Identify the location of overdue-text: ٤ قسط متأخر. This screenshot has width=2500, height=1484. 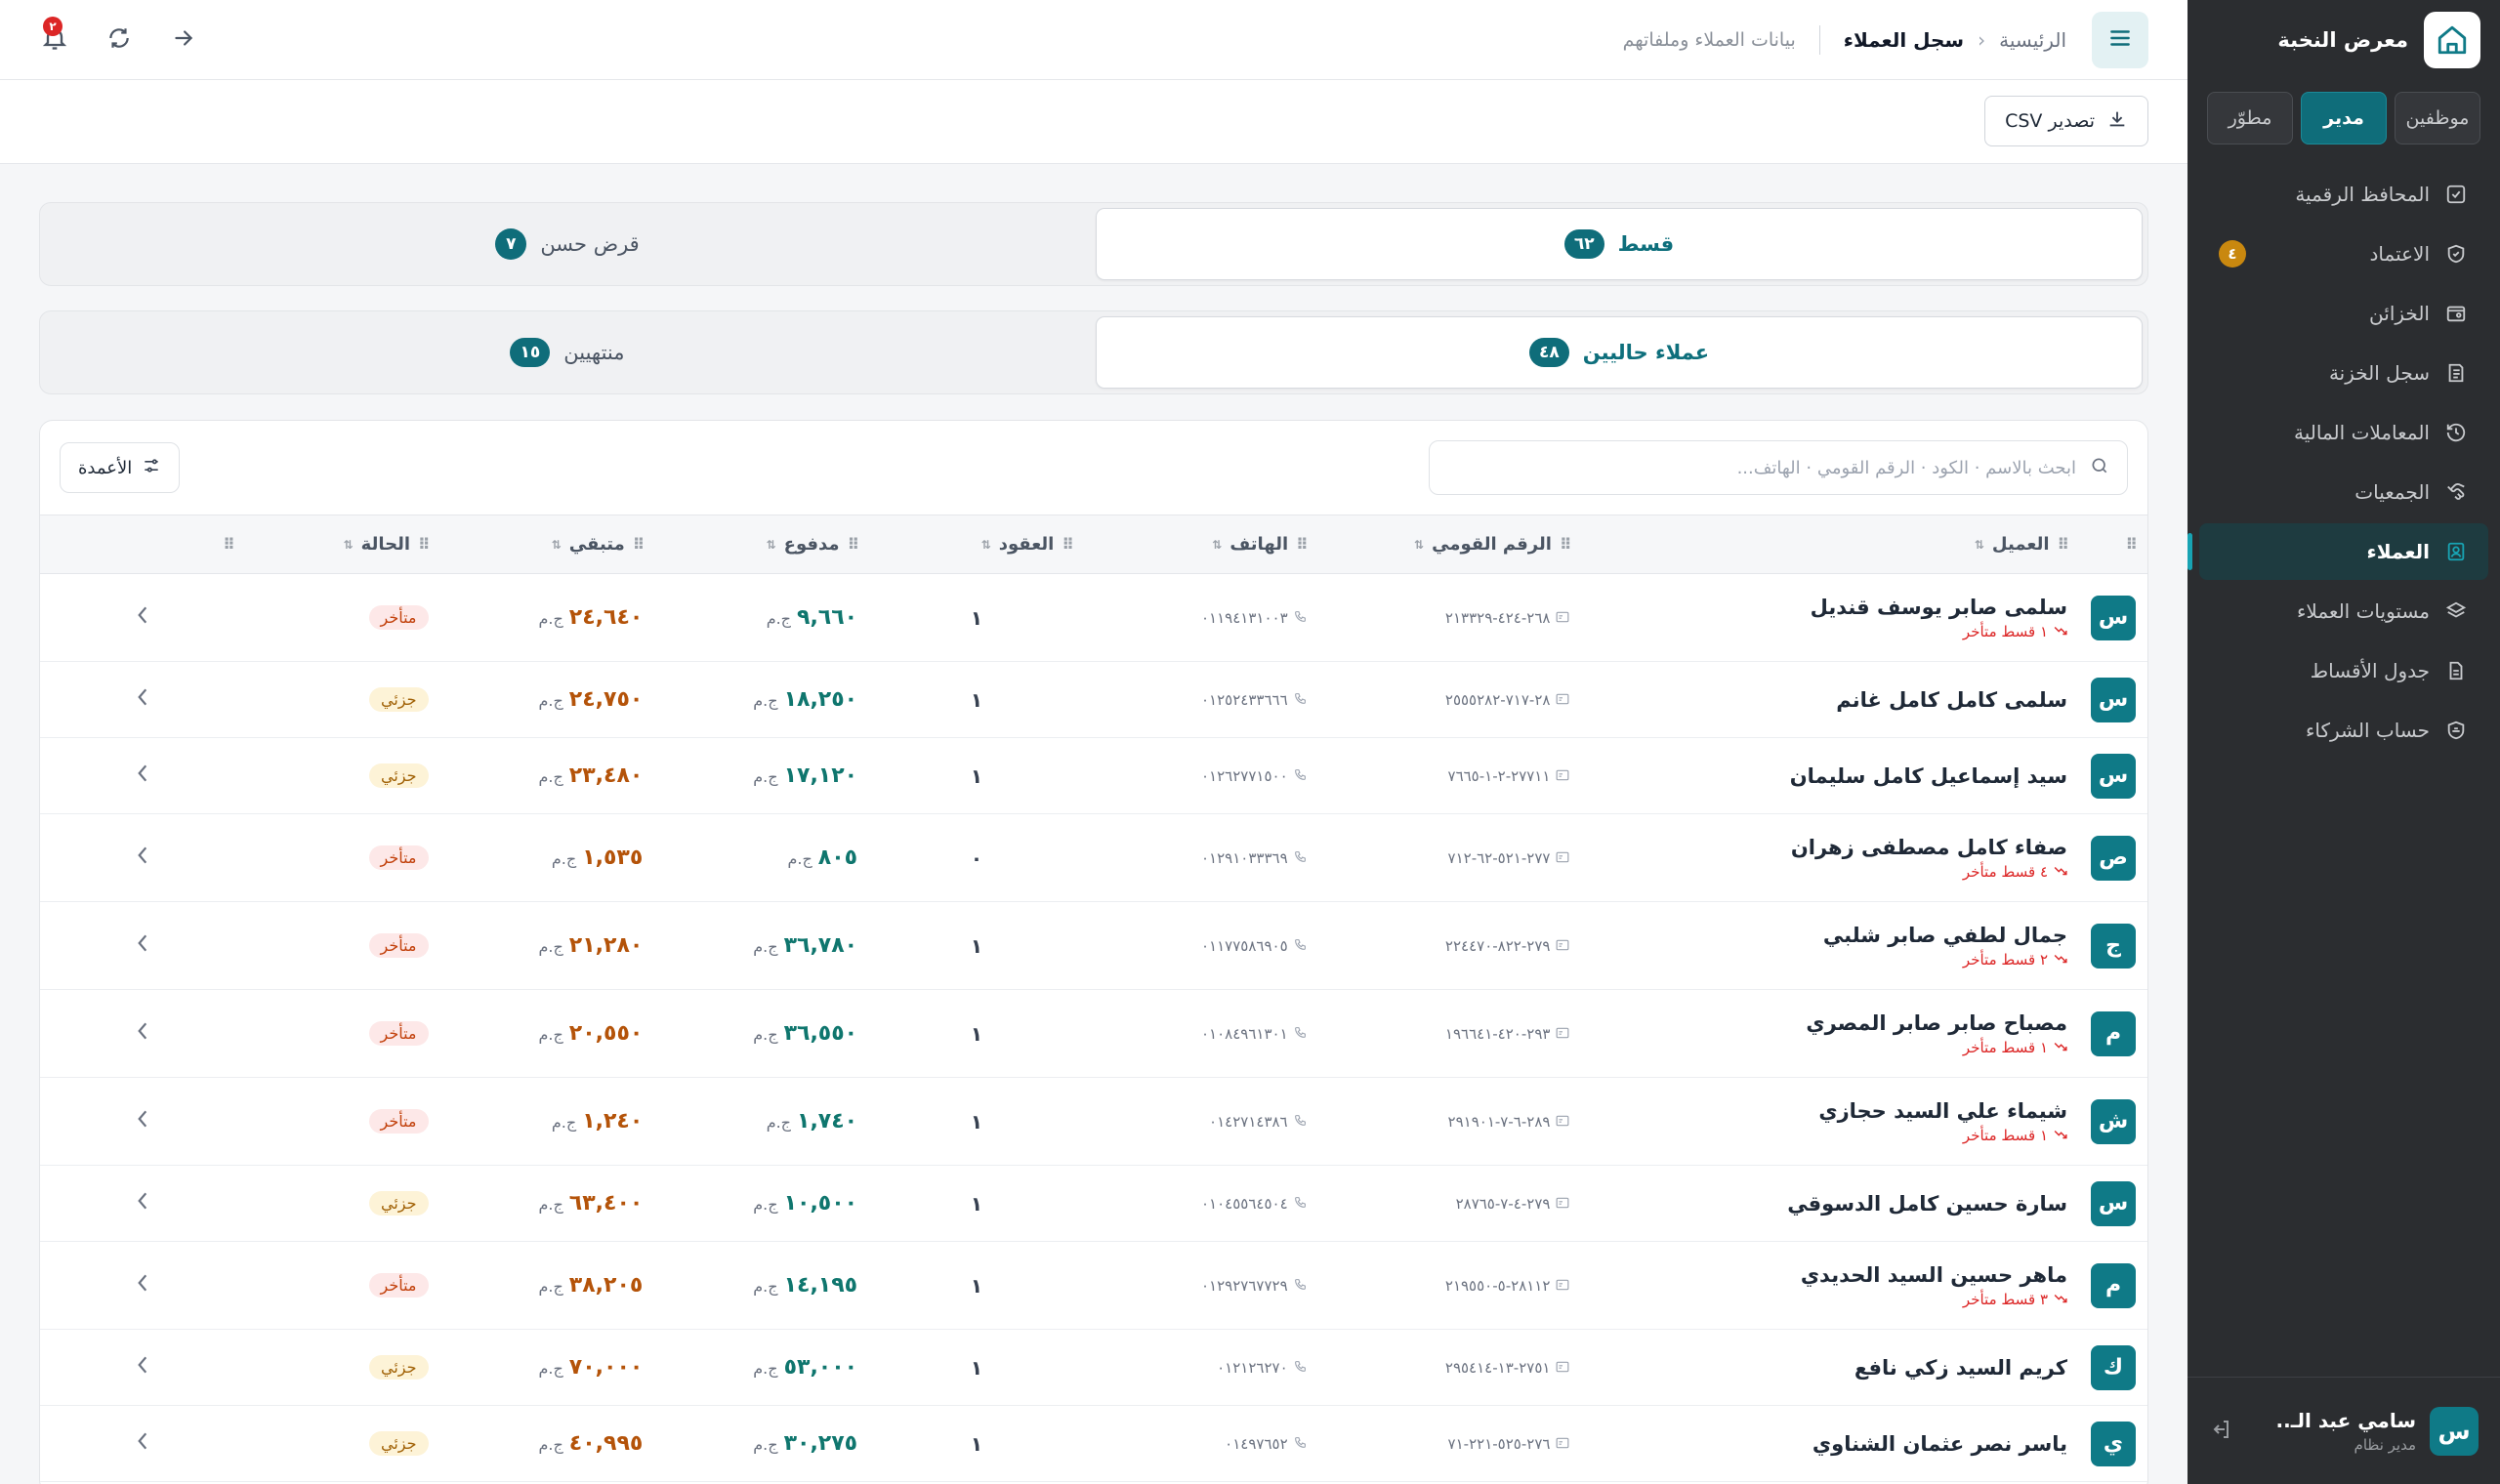
(2005, 872).